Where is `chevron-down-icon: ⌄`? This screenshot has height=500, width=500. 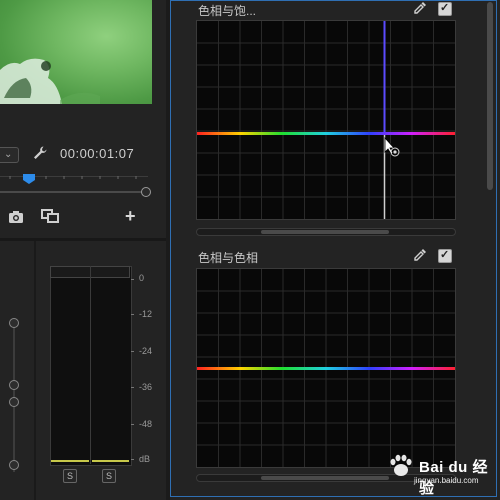
chevron-down-icon: ⌄ is located at coordinates (8, 154).